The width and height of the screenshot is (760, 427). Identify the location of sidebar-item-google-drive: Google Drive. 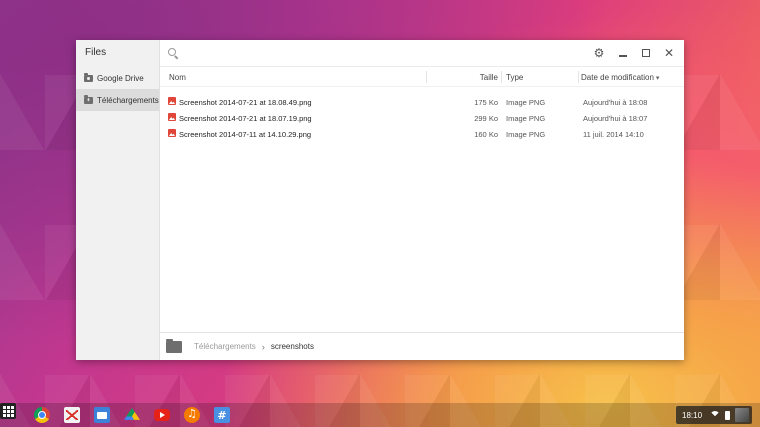
(117, 78).